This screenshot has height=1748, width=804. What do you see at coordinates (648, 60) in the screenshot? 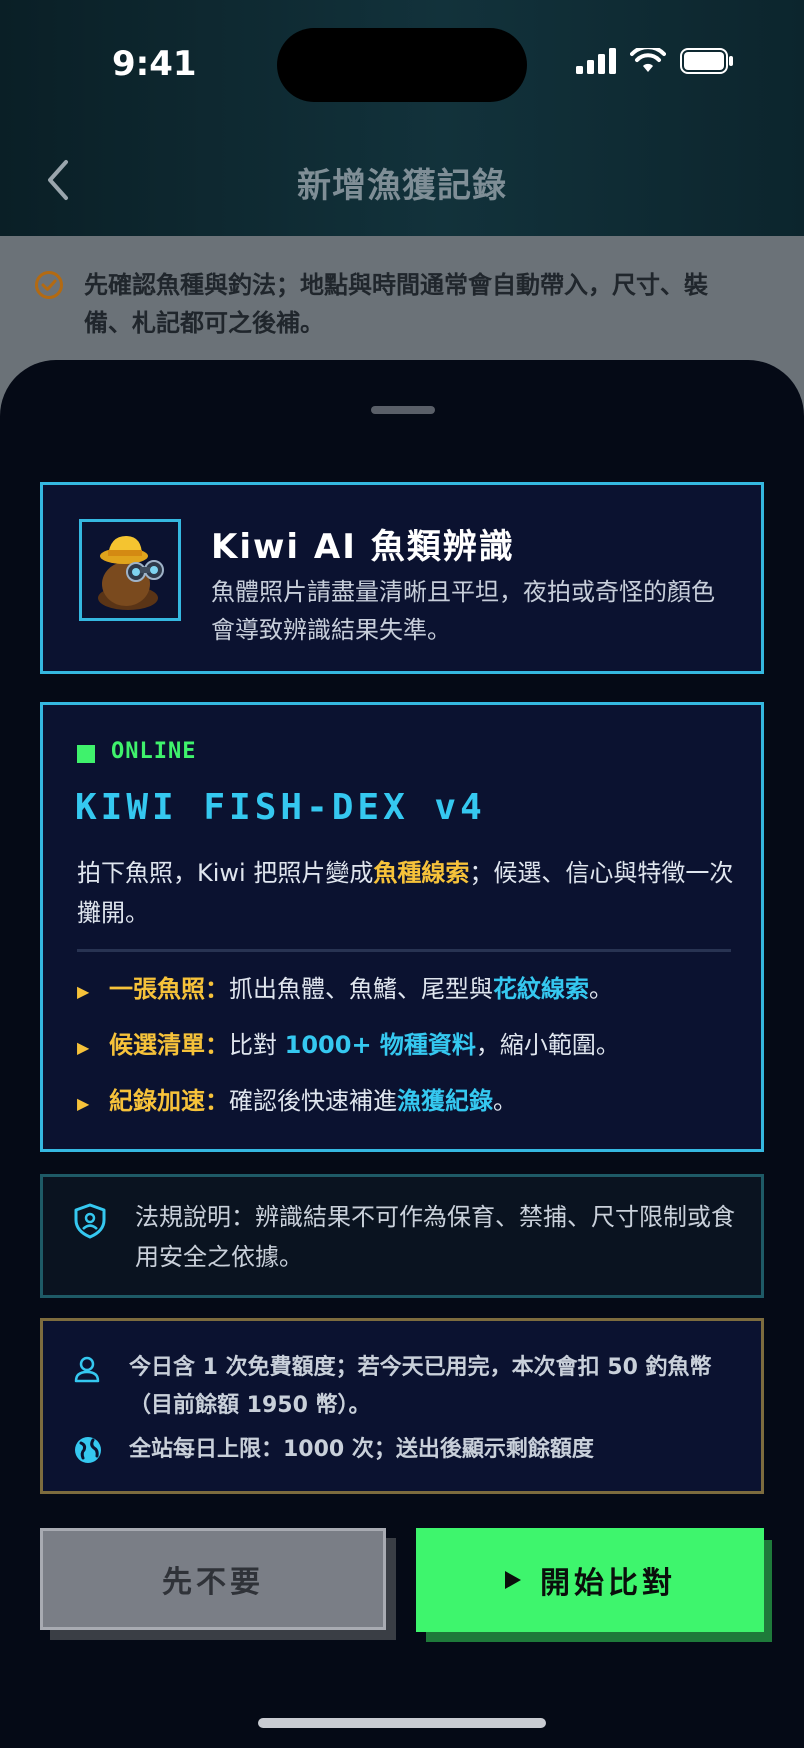
I see `wifi-icon` at bounding box center [648, 60].